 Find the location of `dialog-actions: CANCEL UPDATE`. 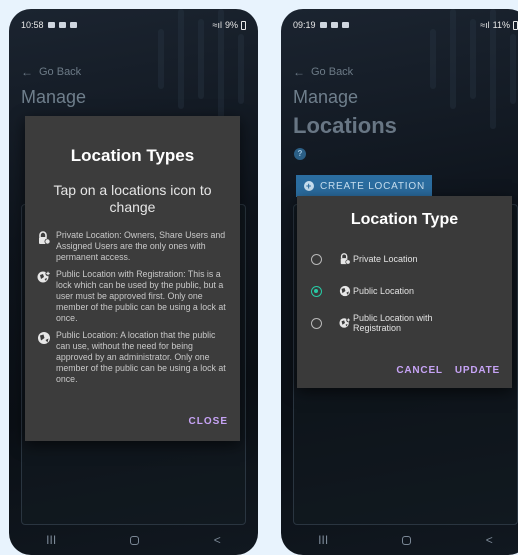

dialog-actions: CANCEL UPDATE is located at coordinates (448, 370).